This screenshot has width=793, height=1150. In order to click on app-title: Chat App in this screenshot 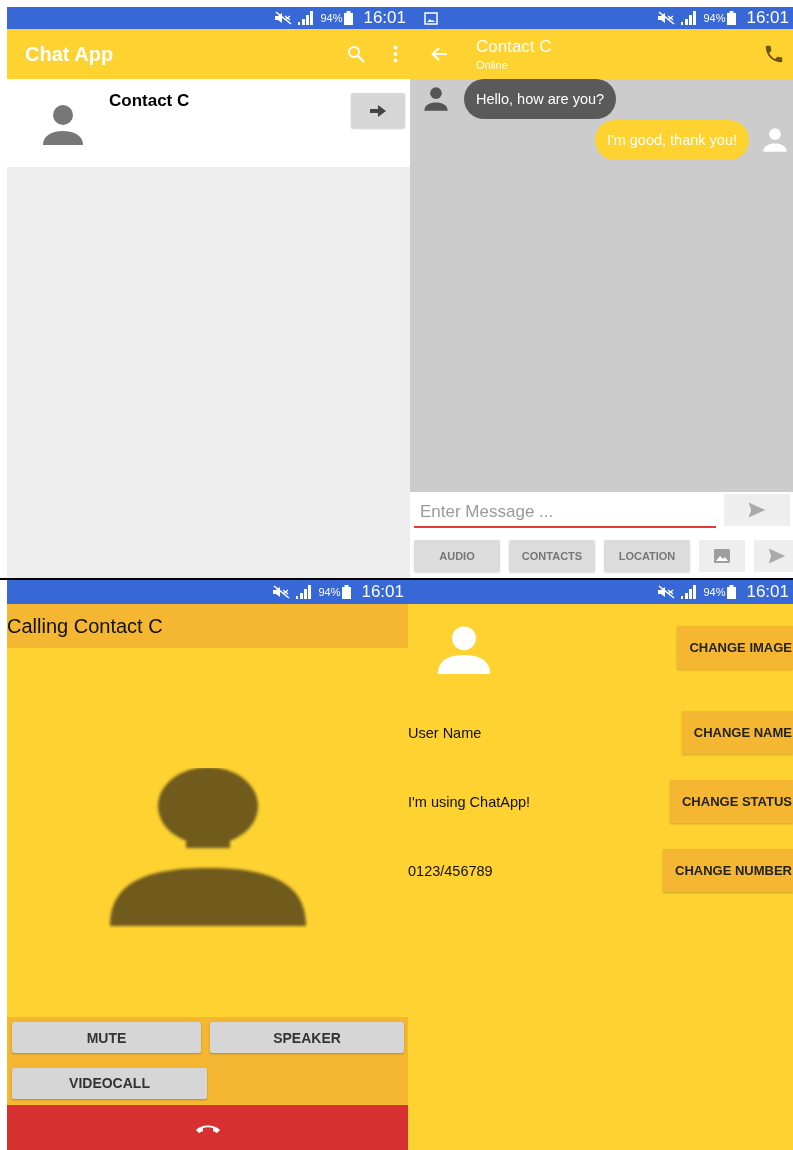, I will do `click(70, 54)`.